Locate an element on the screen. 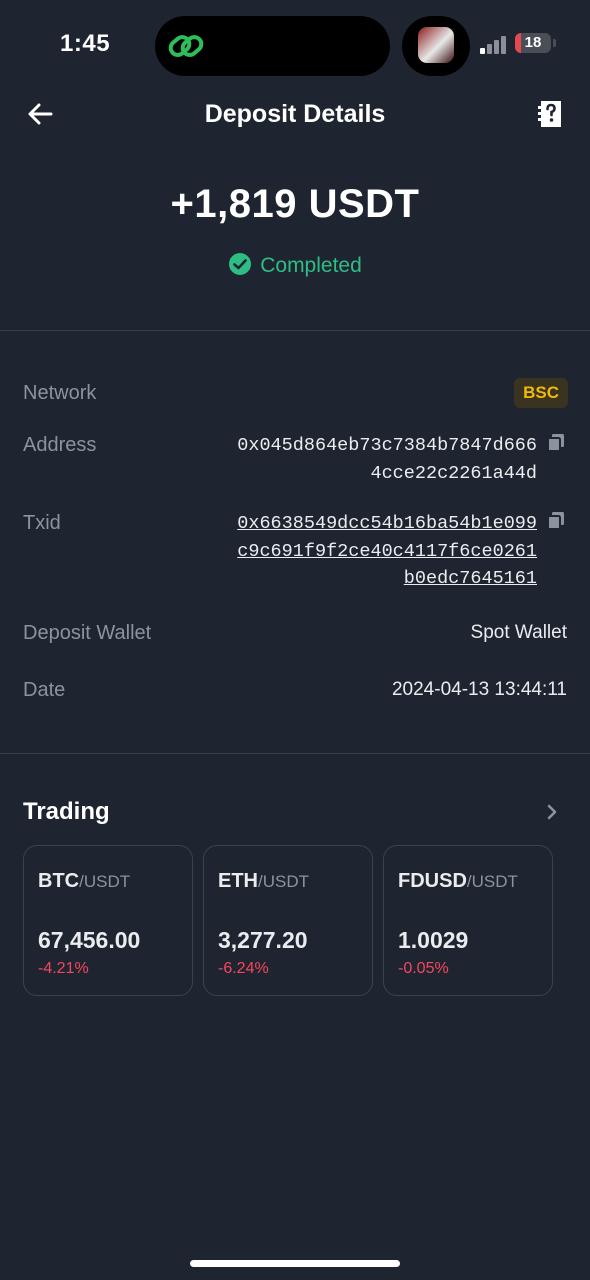  deposit-amount: +1,819 USDT is located at coordinates (295, 204).